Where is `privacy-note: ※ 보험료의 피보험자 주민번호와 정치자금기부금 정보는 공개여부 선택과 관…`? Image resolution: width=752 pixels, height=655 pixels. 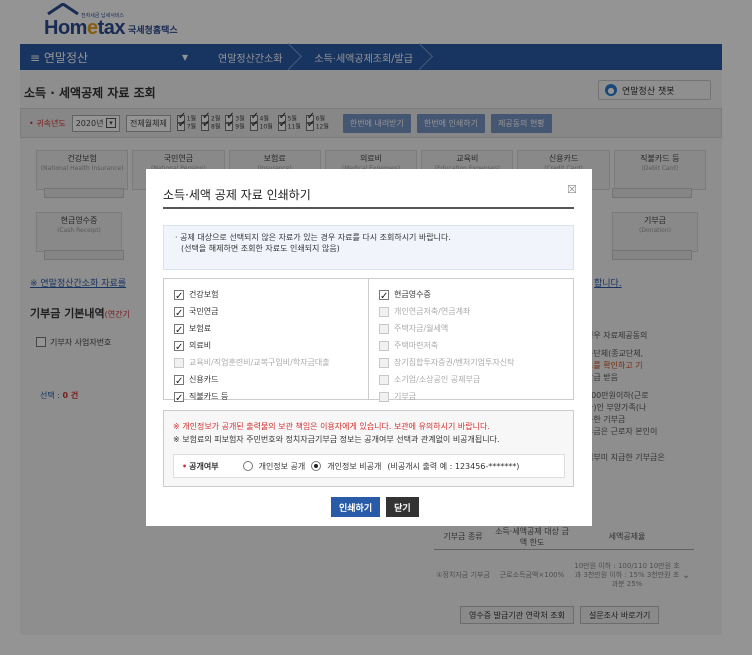 privacy-note: ※ 보험료의 피보험자 주민번호와 정치자금기부금 정보는 공개여부 선택과 관… is located at coordinates (336, 439).